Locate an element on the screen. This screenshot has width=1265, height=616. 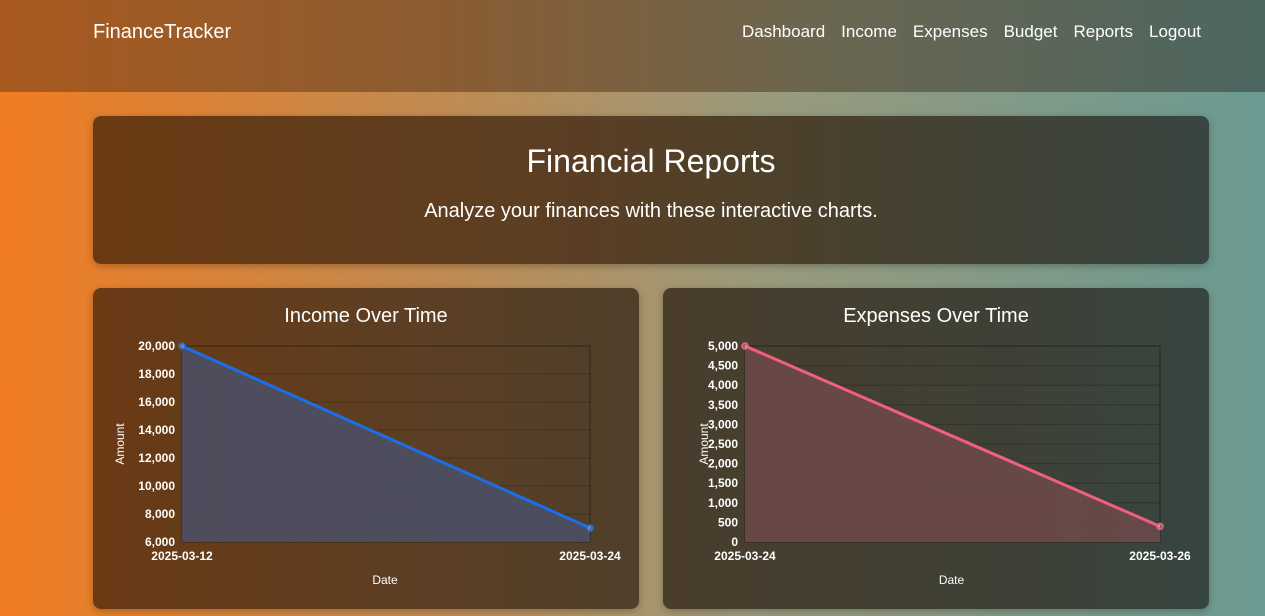
y-tick-label: 2,000 is located at coordinates (723, 464).